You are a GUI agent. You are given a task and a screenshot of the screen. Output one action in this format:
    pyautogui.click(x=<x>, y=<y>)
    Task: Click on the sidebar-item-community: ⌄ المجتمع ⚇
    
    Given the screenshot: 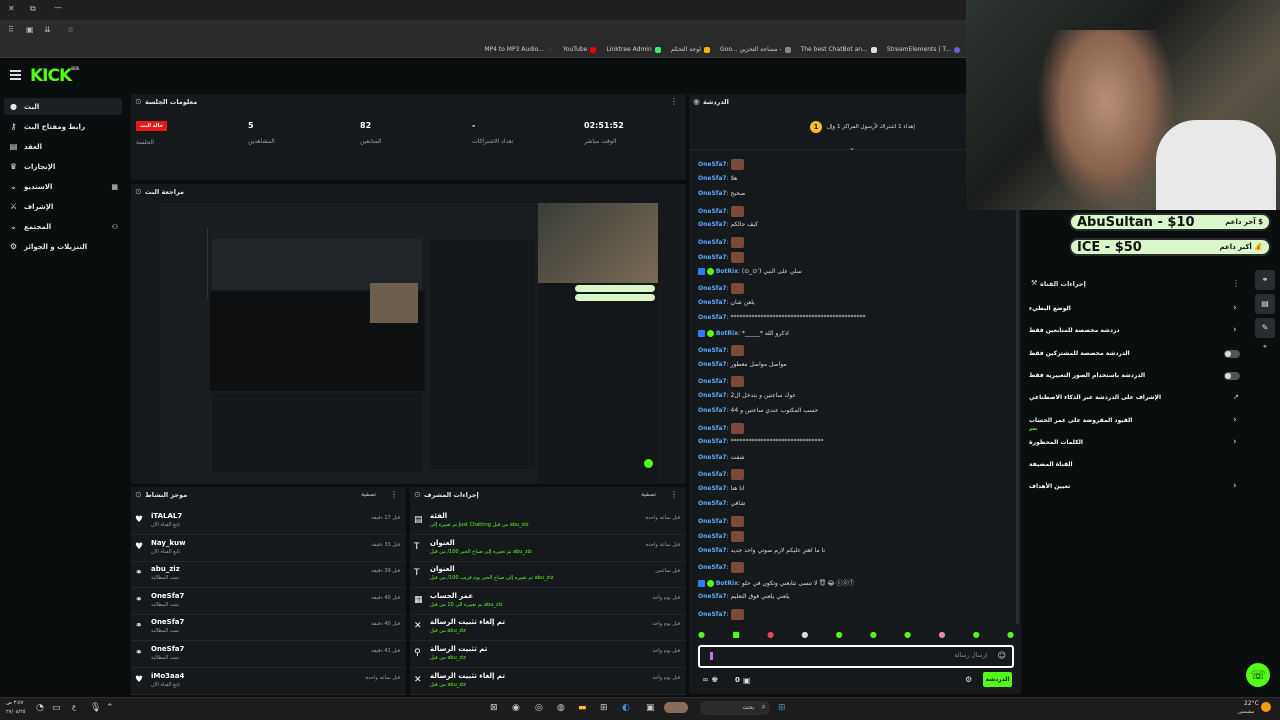 What is the action you would take?
    pyautogui.click(x=63, y=226)
    